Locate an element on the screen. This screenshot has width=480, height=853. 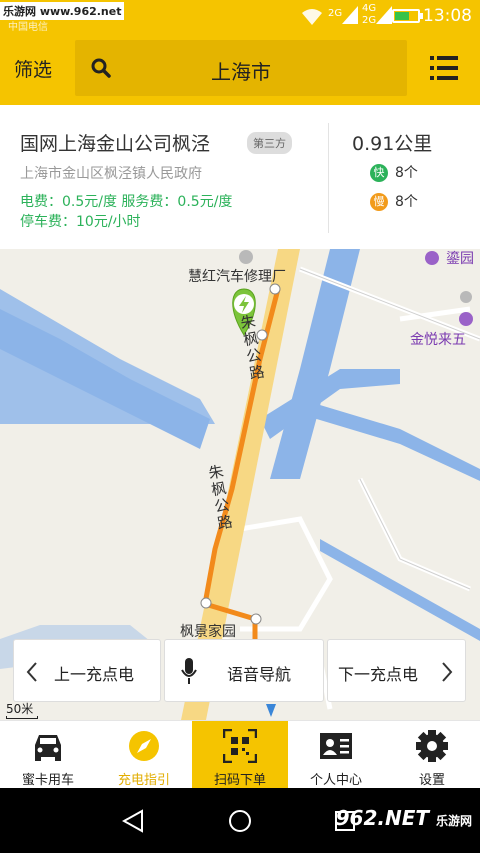
poi-garden-label: 鎏园 is located at coordinates (460, 259).